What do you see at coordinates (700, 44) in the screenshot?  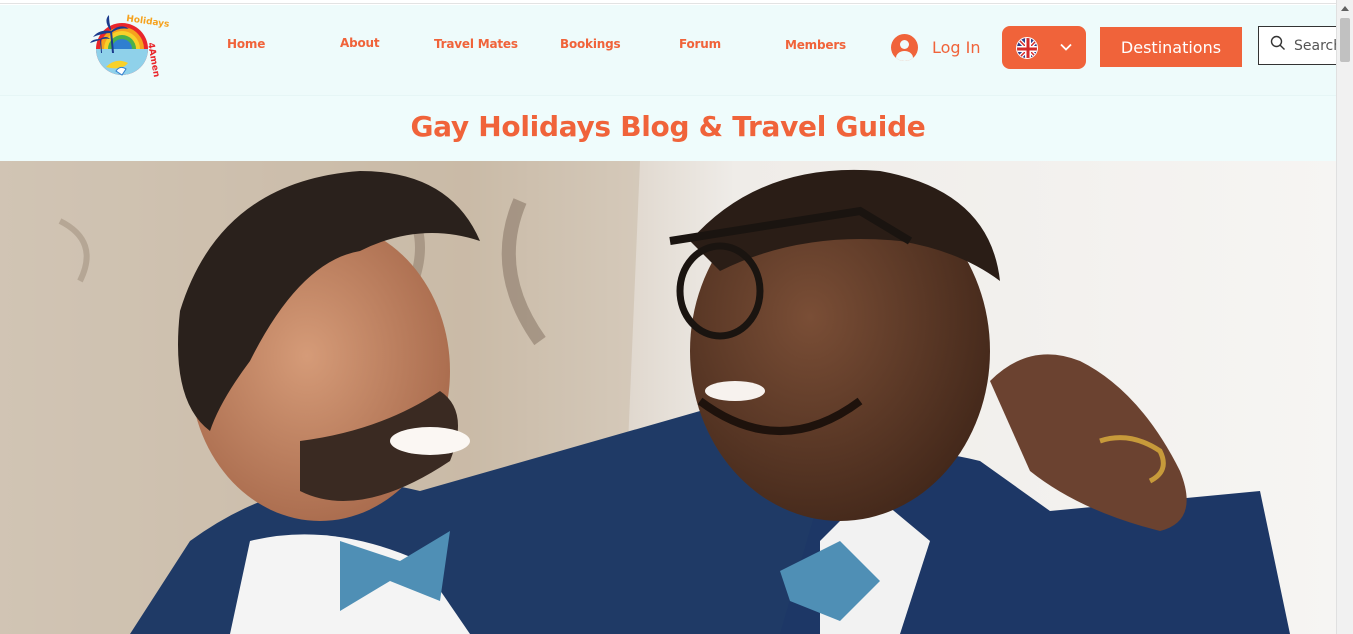 I see `nav-forum: Forum` at bounding box center [700, 44].